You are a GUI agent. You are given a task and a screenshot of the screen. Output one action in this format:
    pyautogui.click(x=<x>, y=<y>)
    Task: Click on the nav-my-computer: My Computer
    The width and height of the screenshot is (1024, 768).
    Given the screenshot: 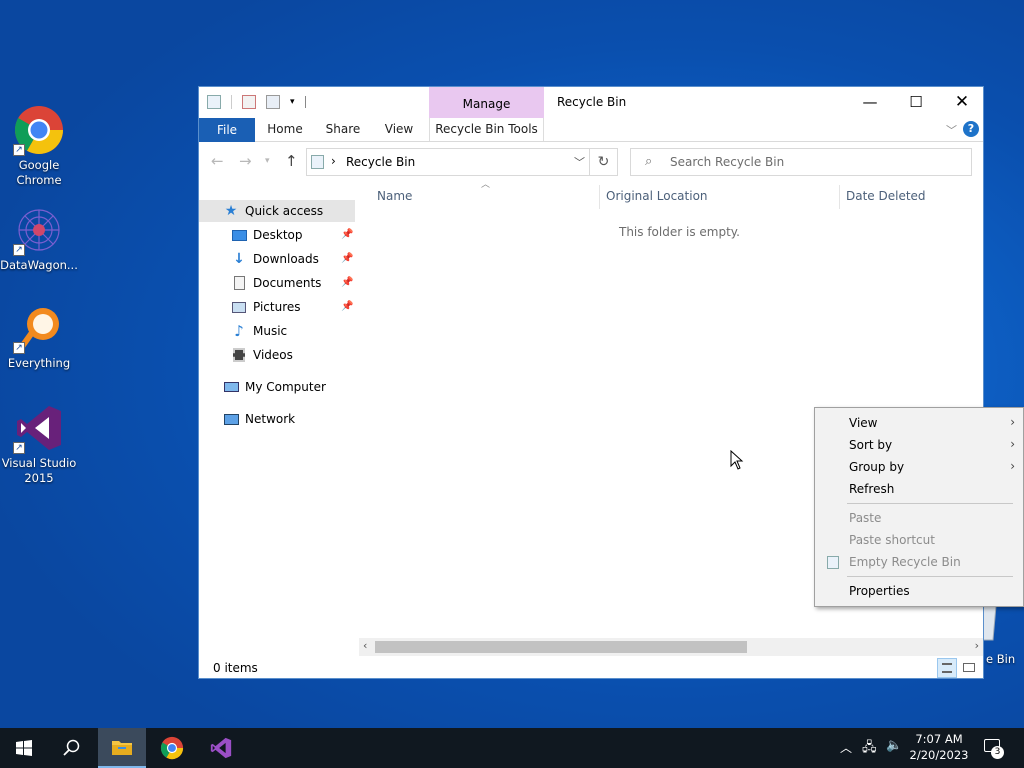 What is the action you would take?
    pyautogui.click(x=274, y=387)
    